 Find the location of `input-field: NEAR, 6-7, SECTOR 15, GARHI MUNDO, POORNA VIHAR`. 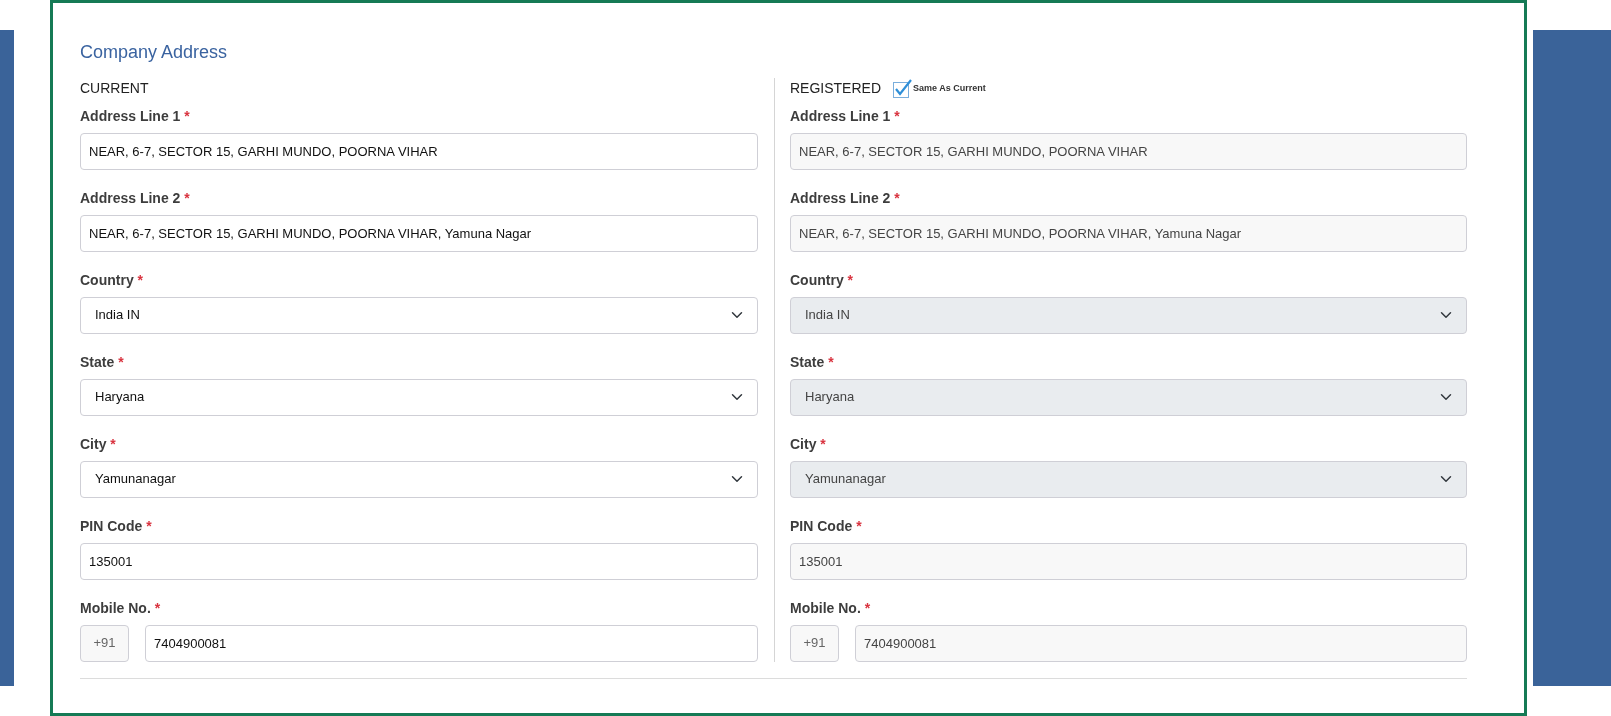

input-field: NEAR, 6-7, SECTOR 15, GARHI MUNDO, POORNA VIHAR is located at coordinates (419, 151).